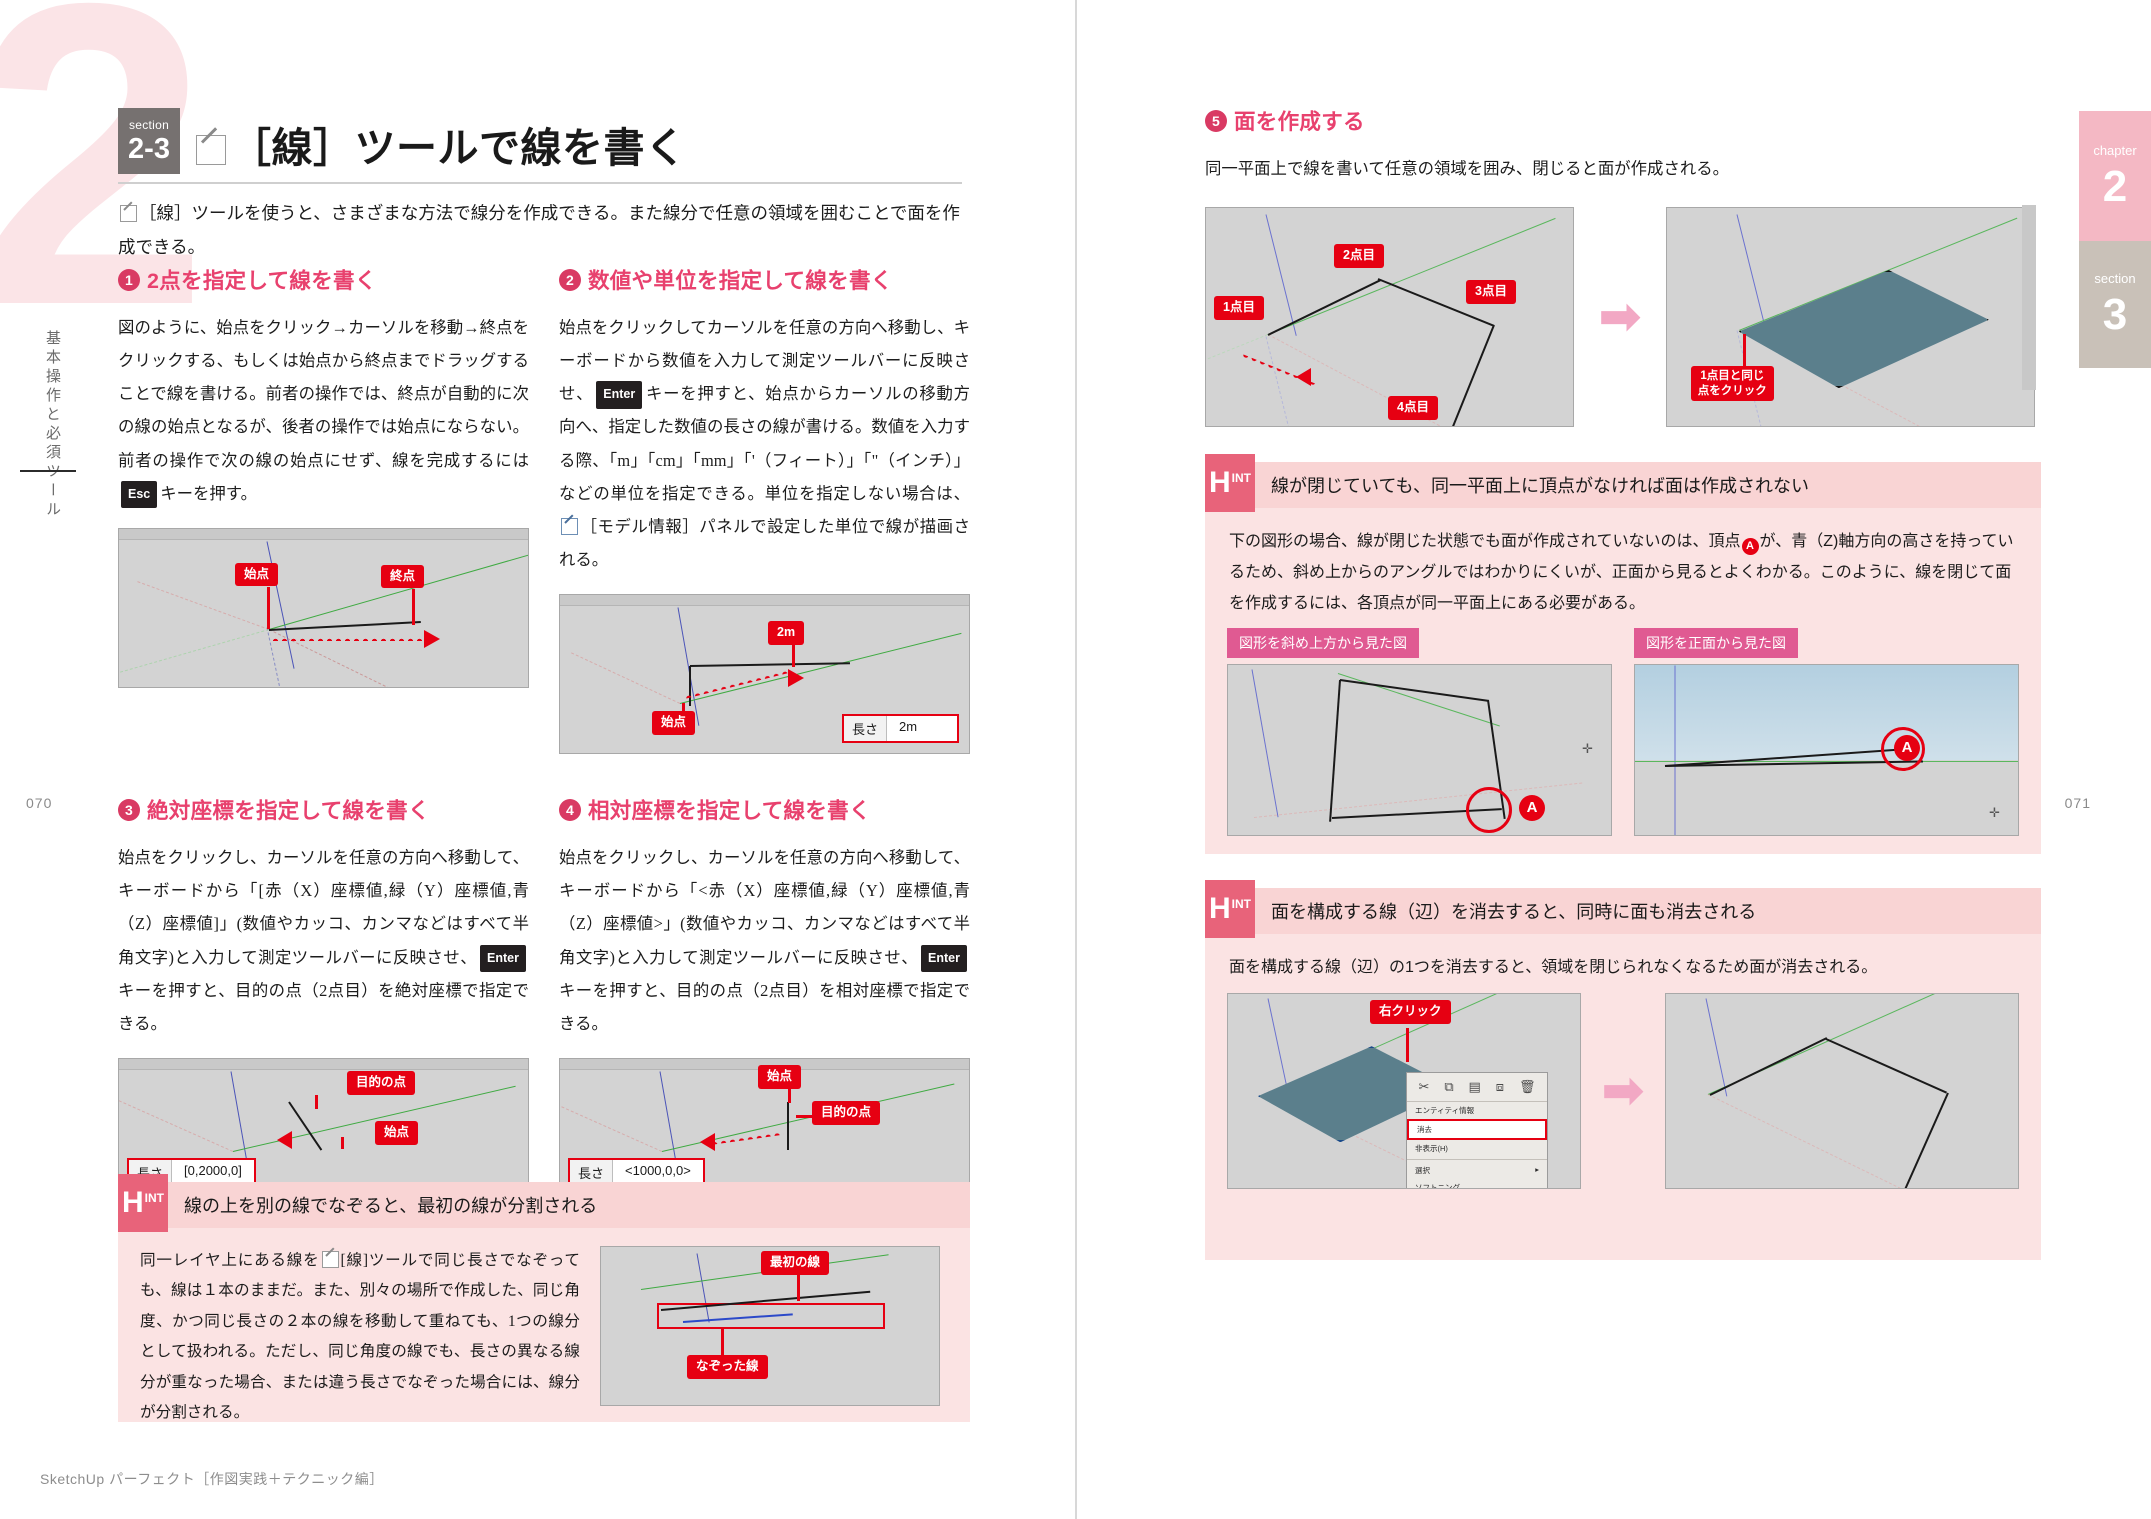  Describe the element at coordinates (1422, 1171) in the screenshot. I see `context-menu-item-select-label: 選択` at that location.